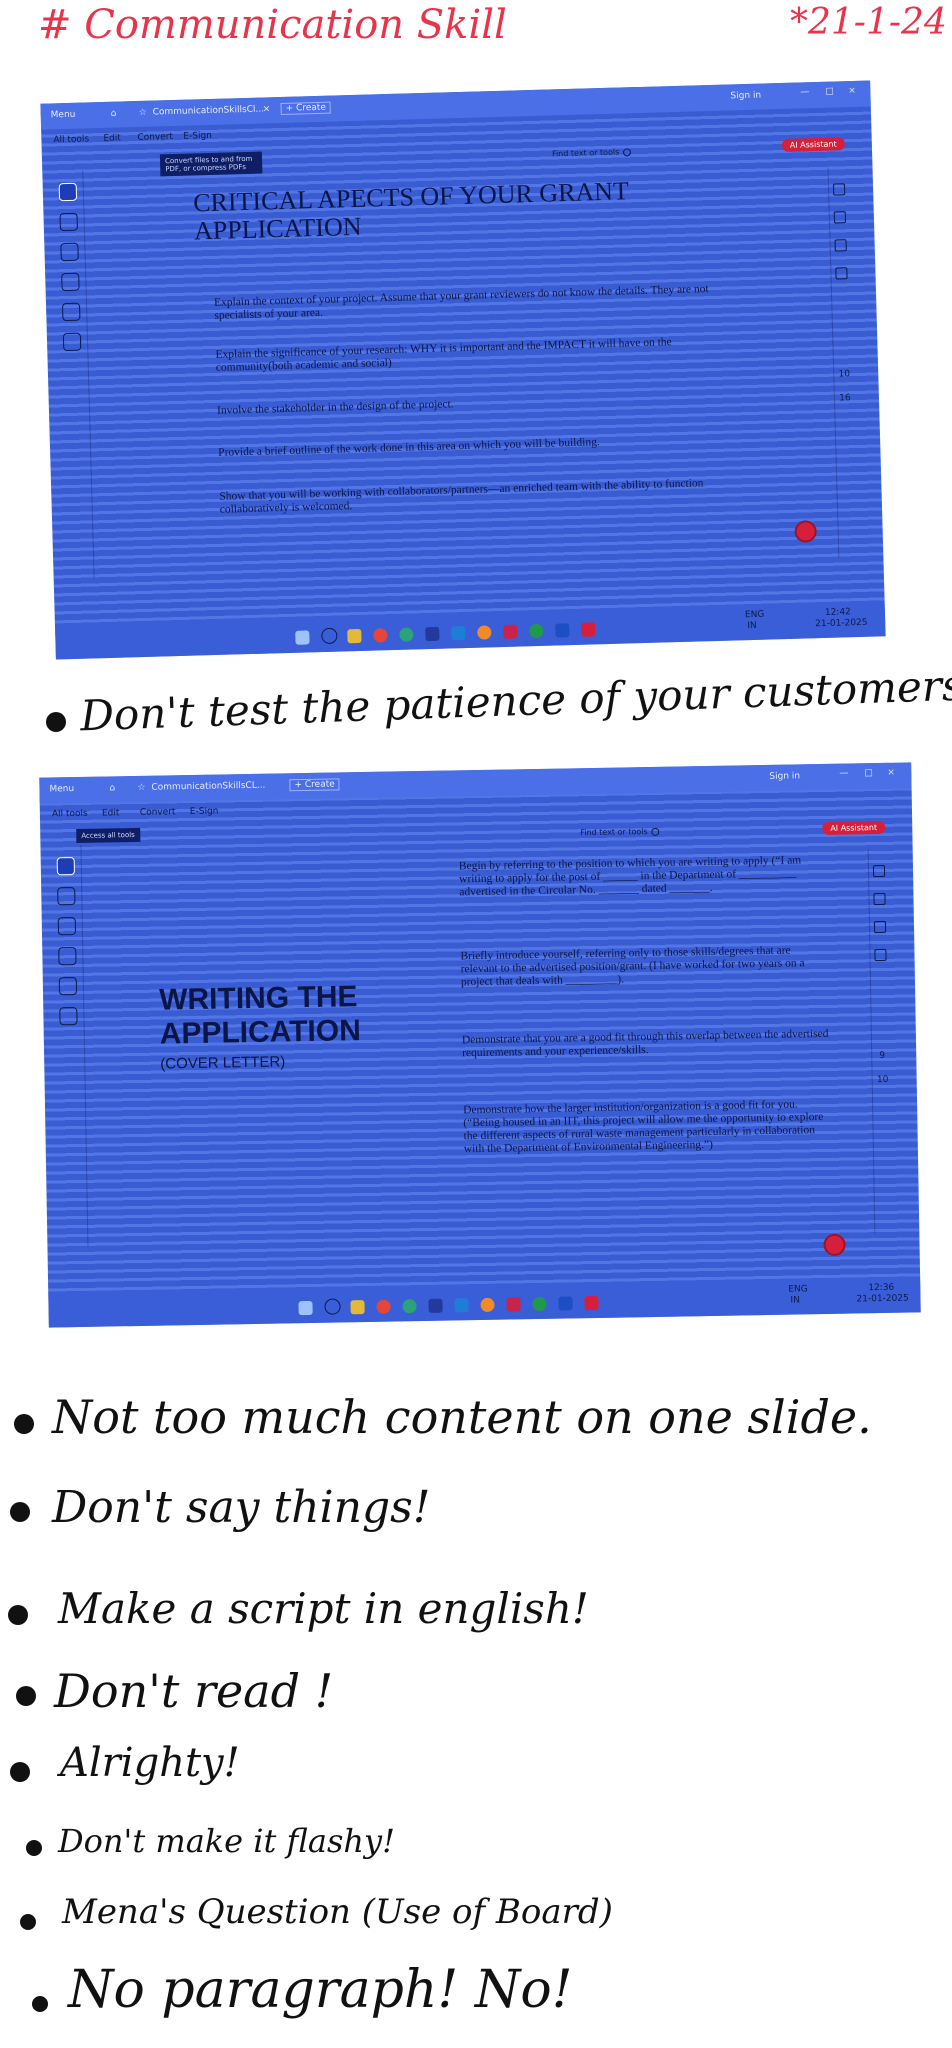  I want to click on slide-title-line-2: APPLICATION, so click(260, 1032).